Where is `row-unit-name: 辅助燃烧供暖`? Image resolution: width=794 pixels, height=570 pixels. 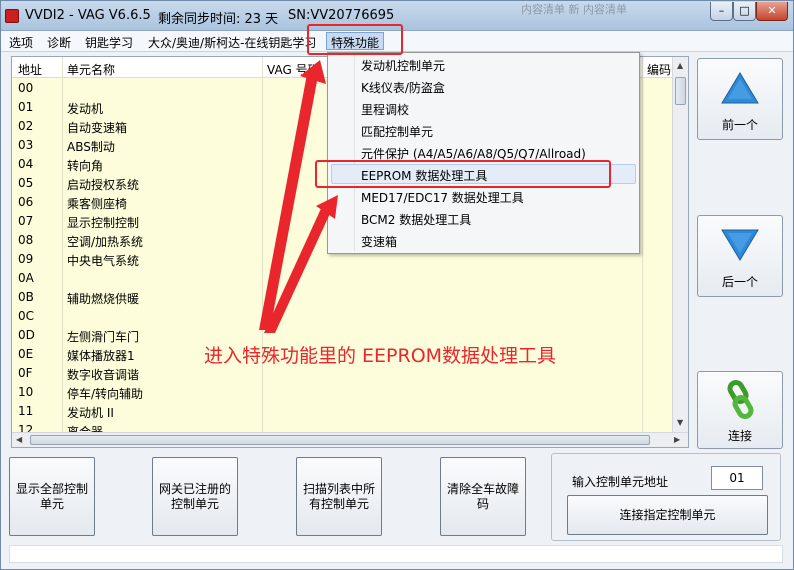 row-unit-name: 辅助燃烧供暖 is located at coordinates (103, 299).